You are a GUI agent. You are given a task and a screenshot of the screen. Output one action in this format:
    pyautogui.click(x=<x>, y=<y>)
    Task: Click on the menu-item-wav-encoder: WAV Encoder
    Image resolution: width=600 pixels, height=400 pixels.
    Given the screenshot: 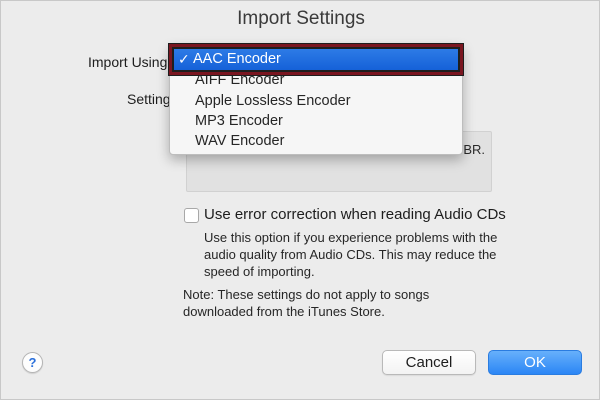 What is the action you would take?
    pyautogui.click(x=239, y=141)
    